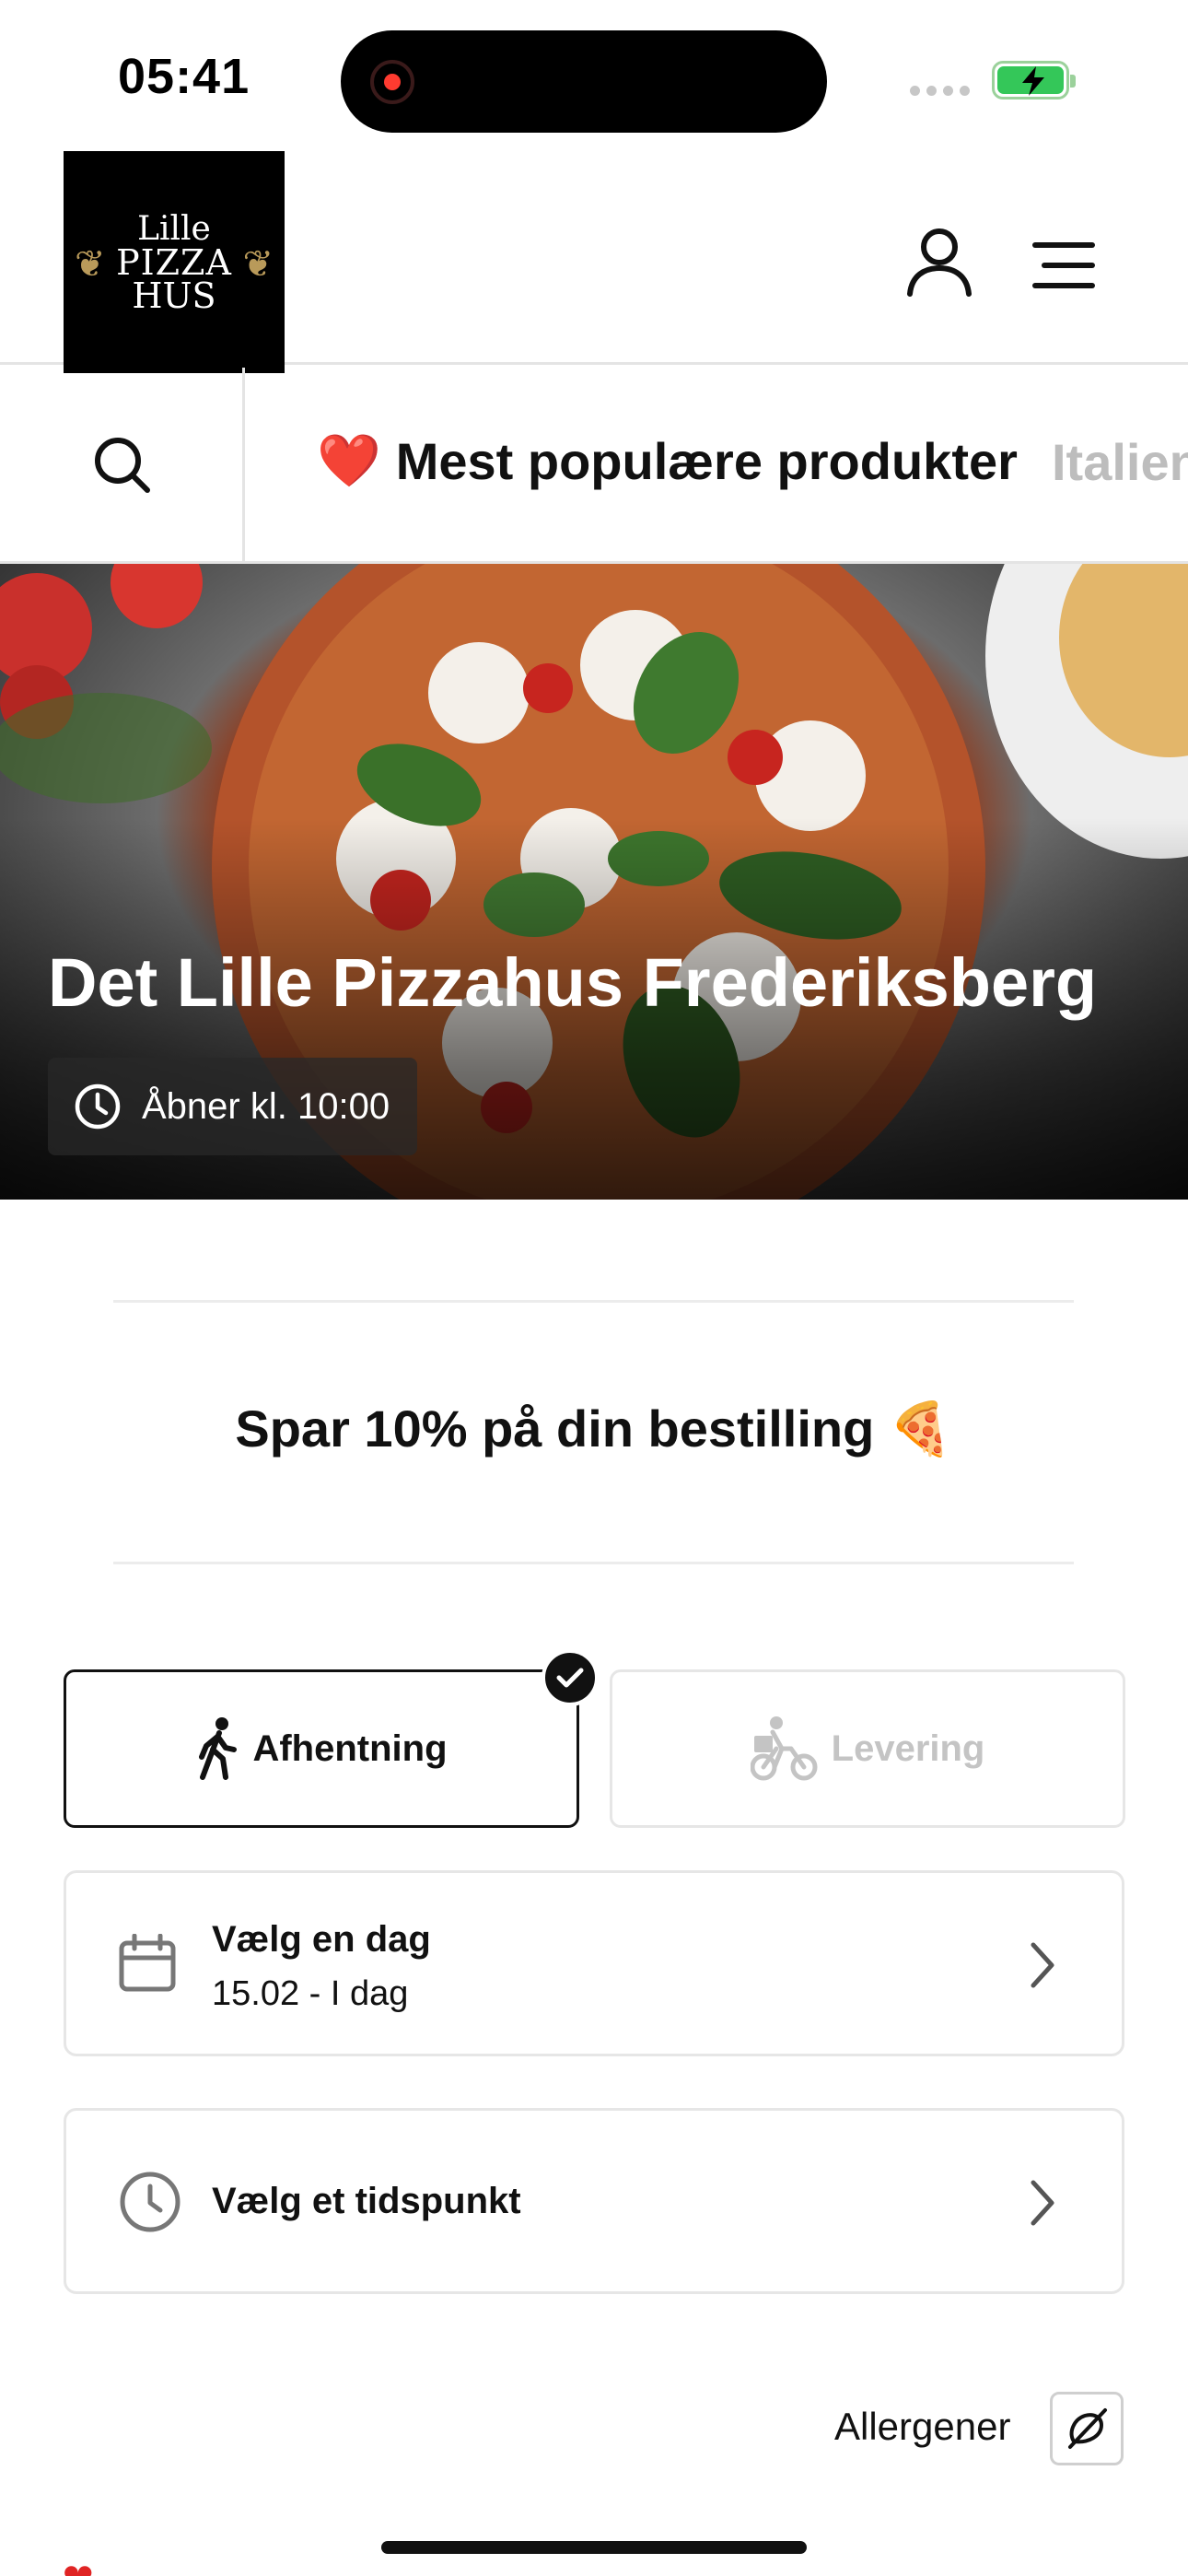 This screenshot has width=1188, height=2576. I want to click on category-tab-popular: ❤️ Mest populære produkter, so click(667, 460).